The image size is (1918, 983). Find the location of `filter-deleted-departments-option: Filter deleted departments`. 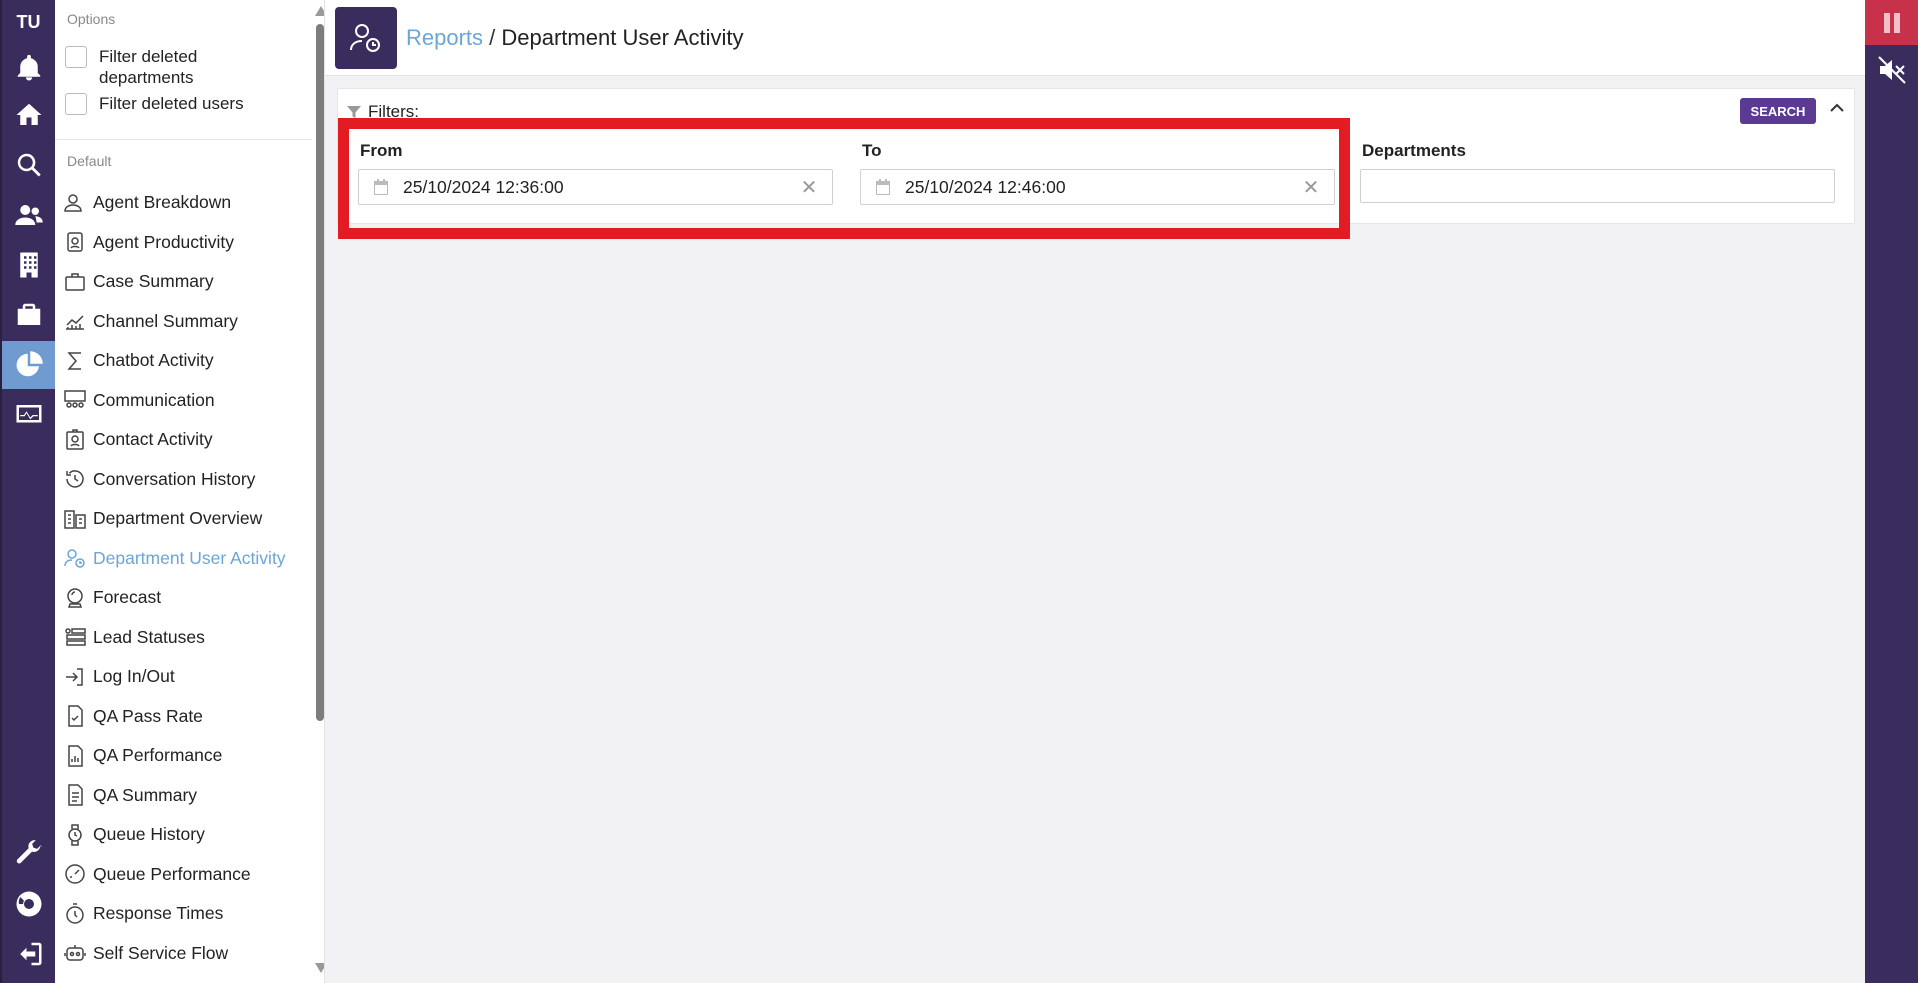

filter-deleted-departments-option: Filter deleted departments is located at coordinates (145, 67).